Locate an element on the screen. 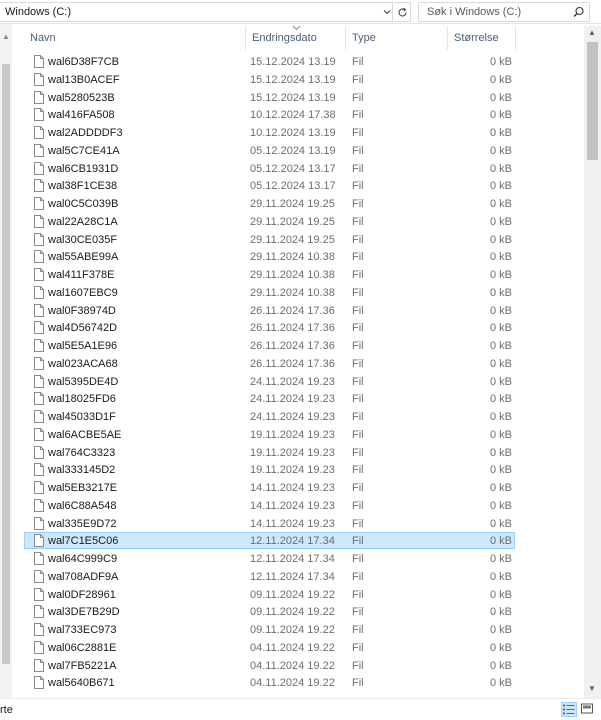 The image size is (601, 720). table-row: wal30CE035F 29.11.2024 19.25 Fil 0 kB is located at coordinates (269, 239).